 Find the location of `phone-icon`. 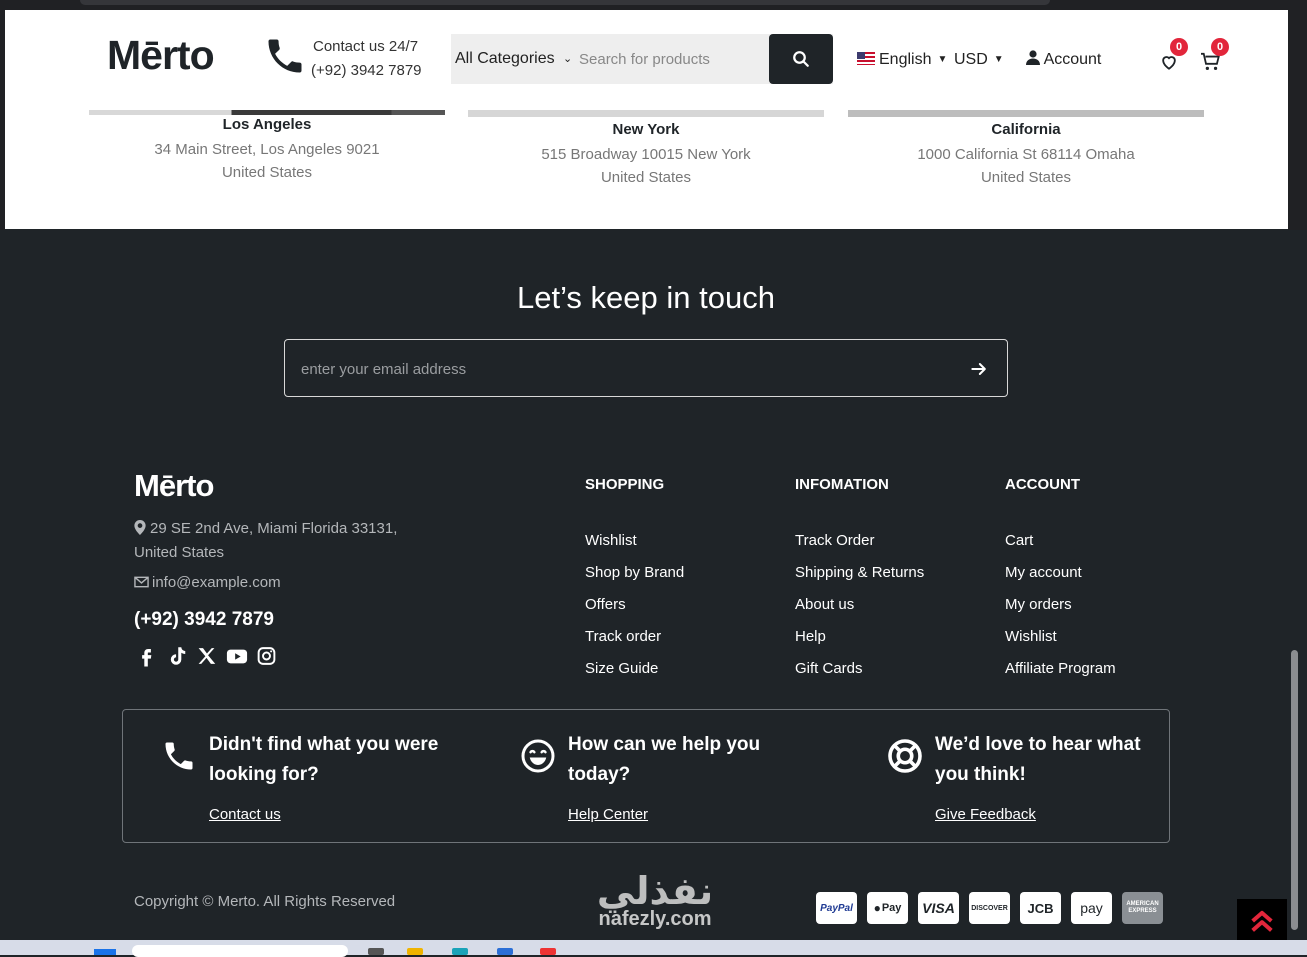

phone-icon is located at coordinates (285, 56).